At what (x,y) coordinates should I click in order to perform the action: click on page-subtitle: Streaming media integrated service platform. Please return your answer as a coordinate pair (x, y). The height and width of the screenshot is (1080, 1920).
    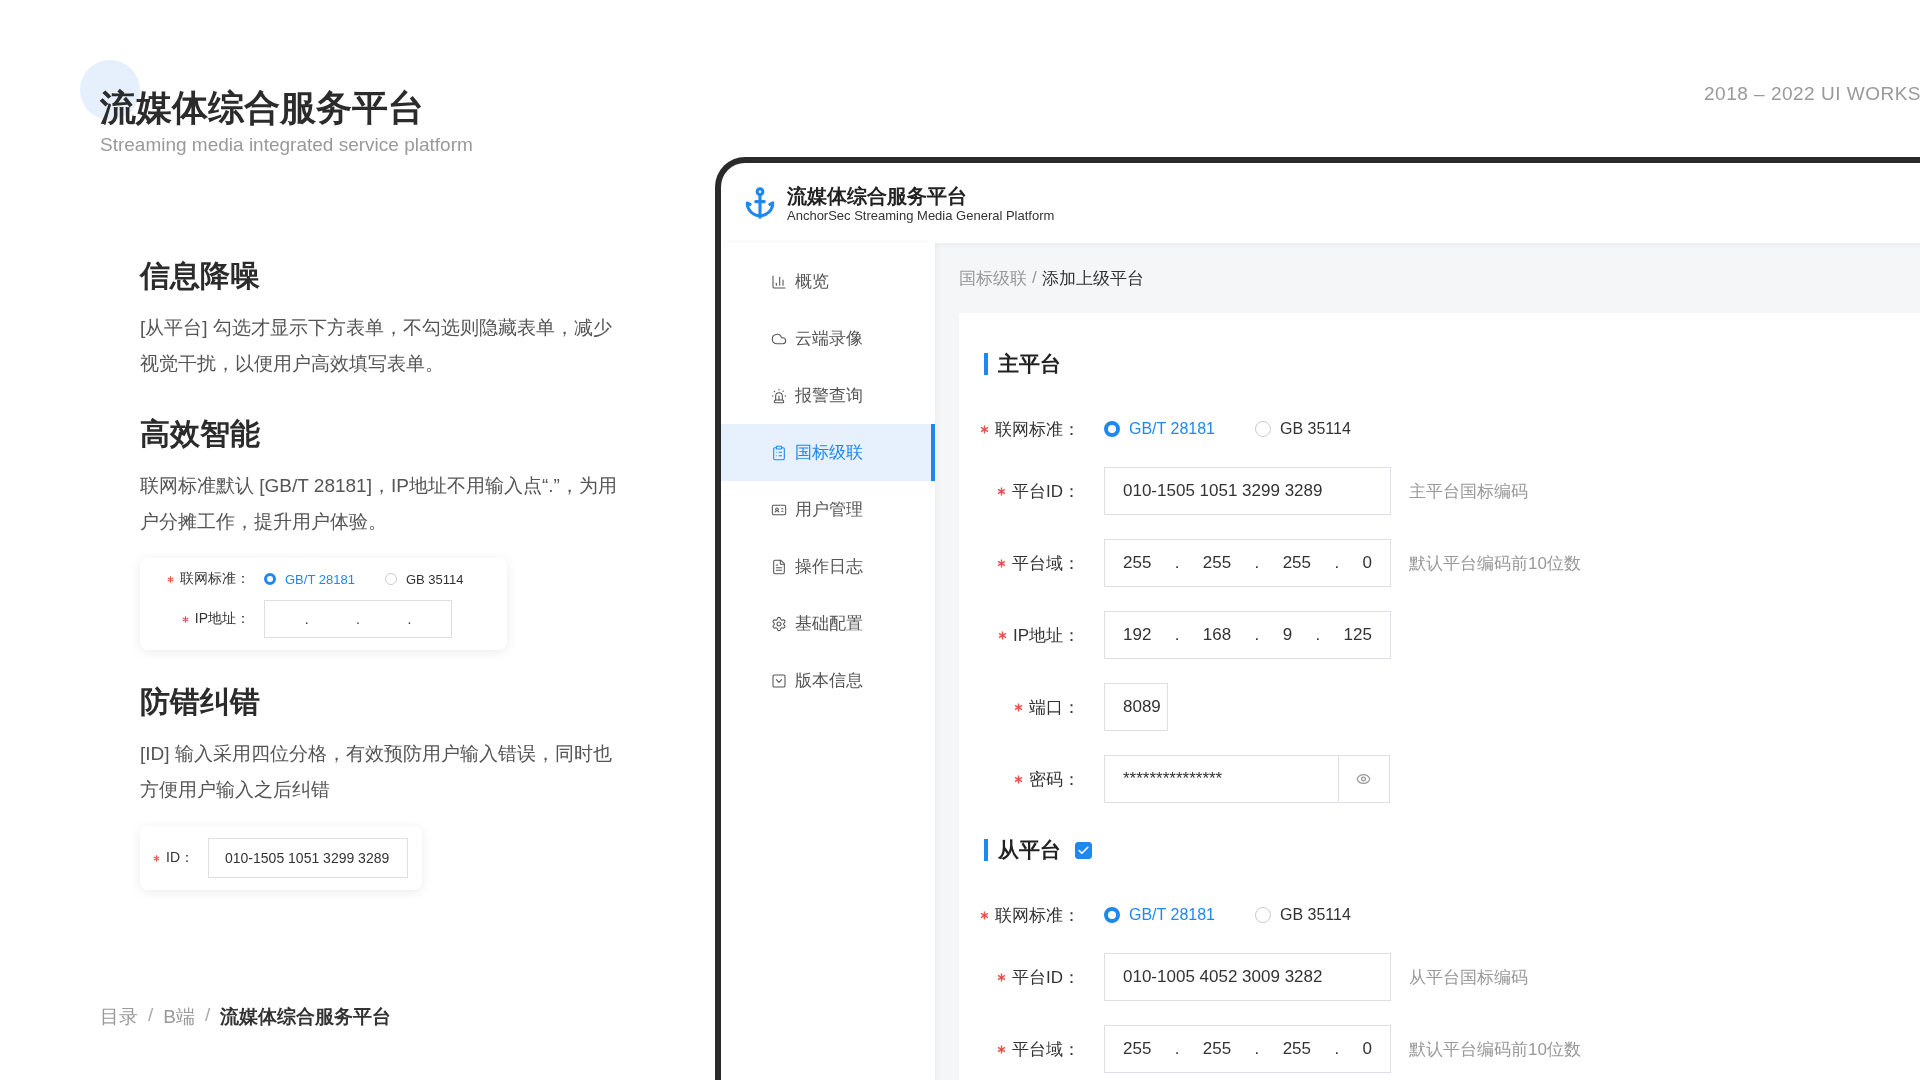
    Looking at the image, I should click on (287, 145).